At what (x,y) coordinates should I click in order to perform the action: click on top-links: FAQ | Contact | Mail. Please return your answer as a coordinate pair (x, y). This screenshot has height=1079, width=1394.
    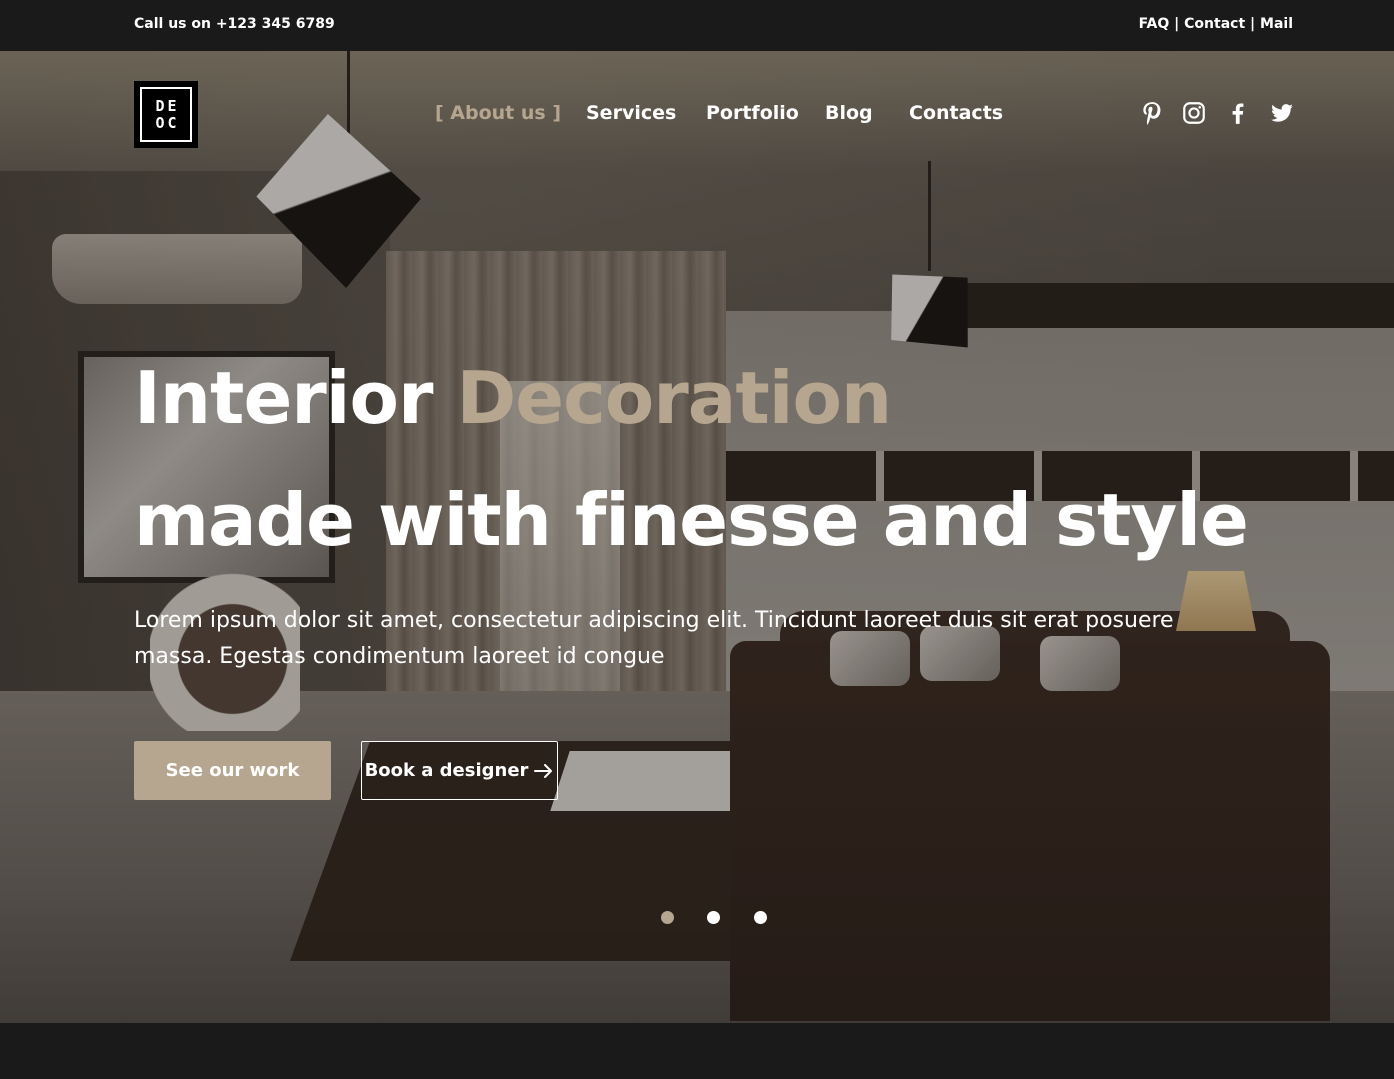
    Looking at the image, I should click on (1216, 24).